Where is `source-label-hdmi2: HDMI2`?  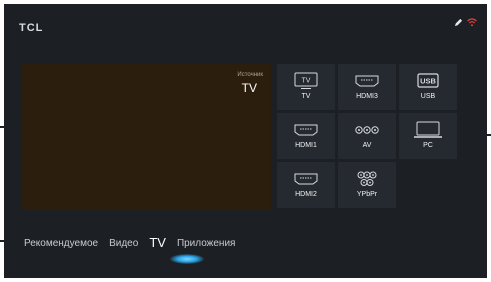
source-label-hdmi2: HDMI2 is located at coordinates (306, 194).